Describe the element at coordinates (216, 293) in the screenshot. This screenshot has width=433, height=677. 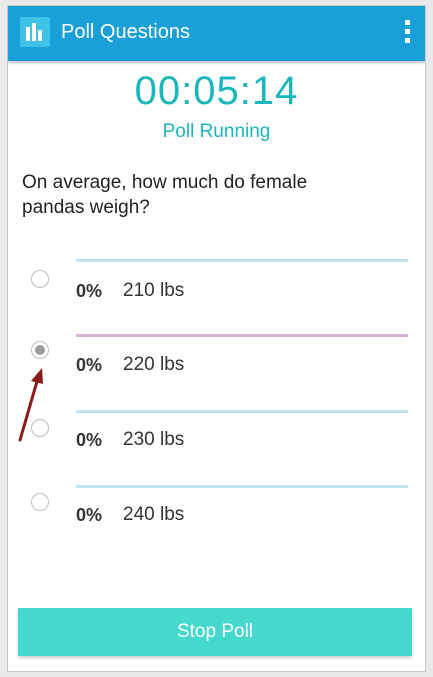
I see `poll-option: 0% 210 lbs` at that location.